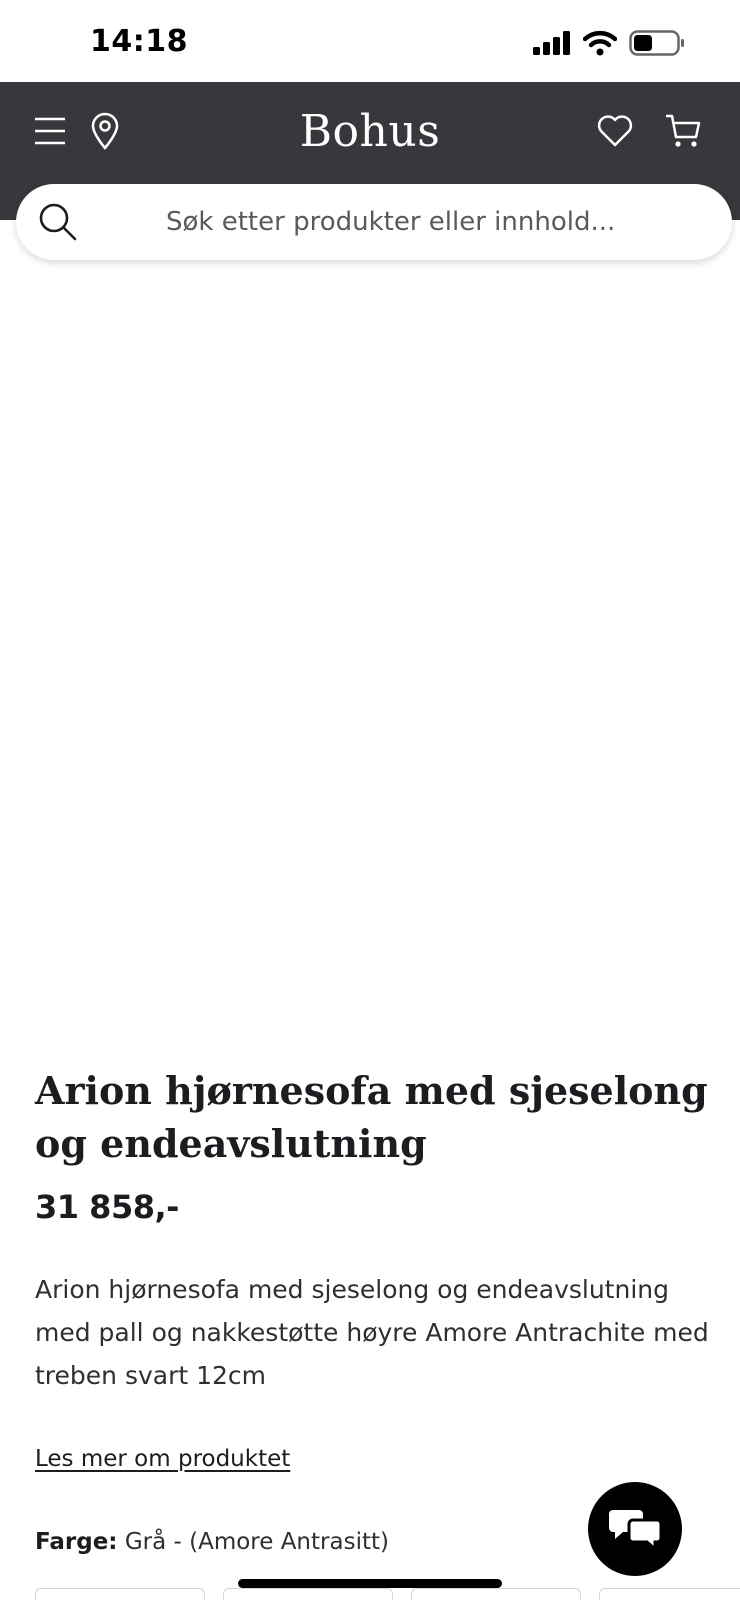 The image size is (740, 1600). I want to click on wifi-icon, so click(600, 45).